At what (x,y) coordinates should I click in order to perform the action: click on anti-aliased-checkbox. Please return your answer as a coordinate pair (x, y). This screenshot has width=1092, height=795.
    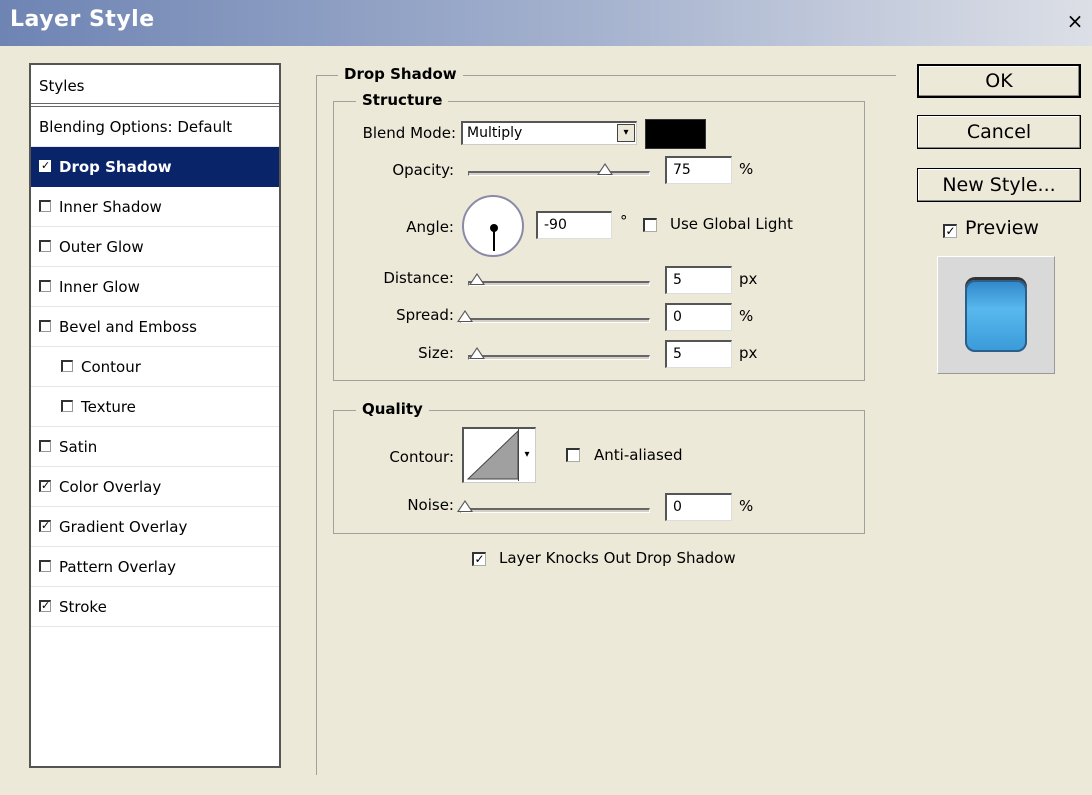
    Looking at the image, I should click on (573, 455).